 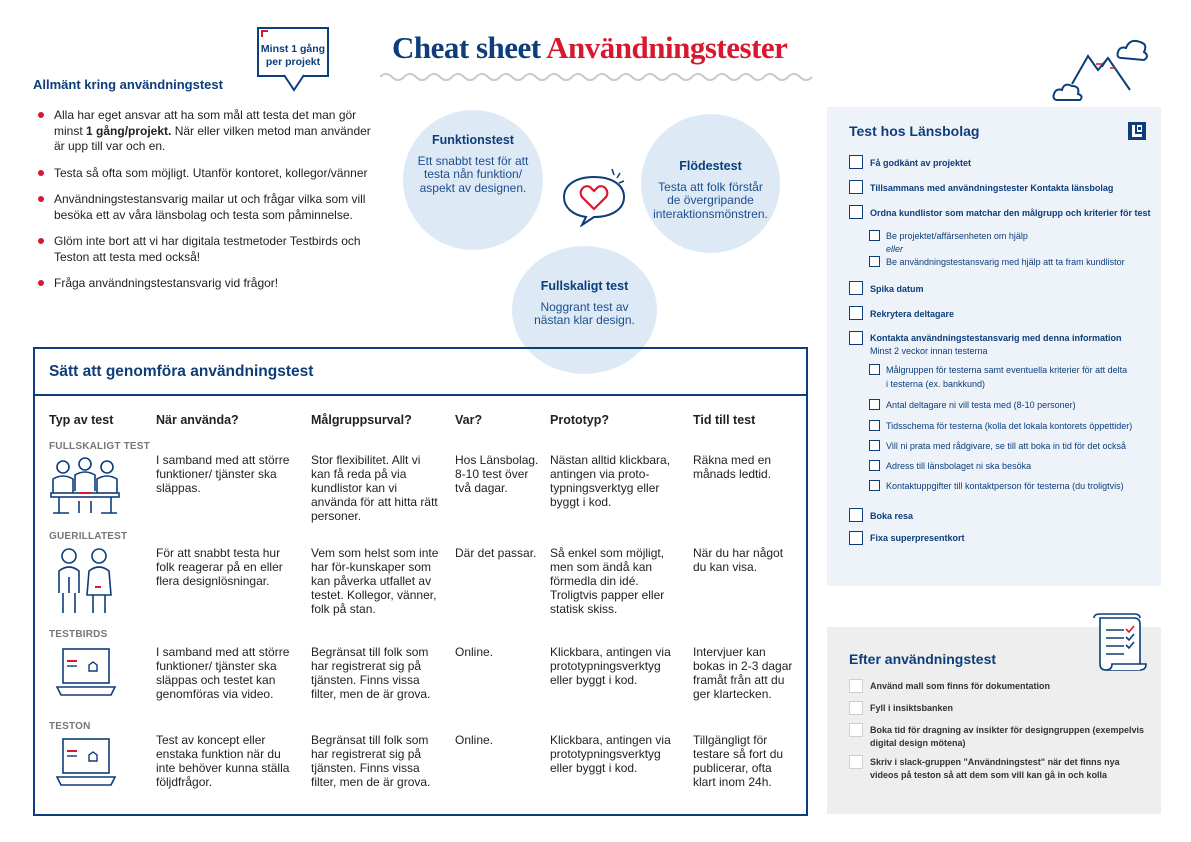 What do you see at coordinates (1100, 70) in the screenshot?
I see `mountain-cloud-icon` at bounding box center [1100, 70].